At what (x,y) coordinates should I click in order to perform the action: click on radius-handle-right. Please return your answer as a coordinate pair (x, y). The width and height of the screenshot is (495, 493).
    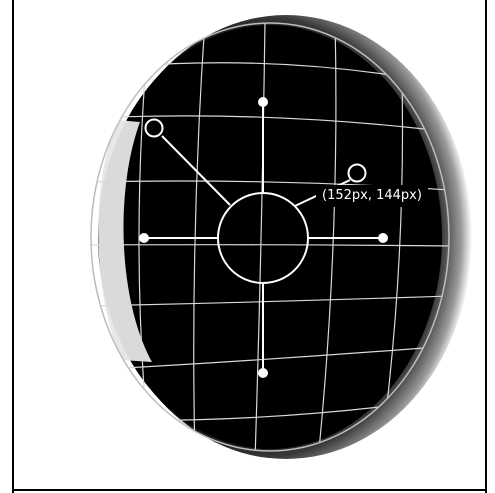
    Looking at the image, I should click on (383, 238).